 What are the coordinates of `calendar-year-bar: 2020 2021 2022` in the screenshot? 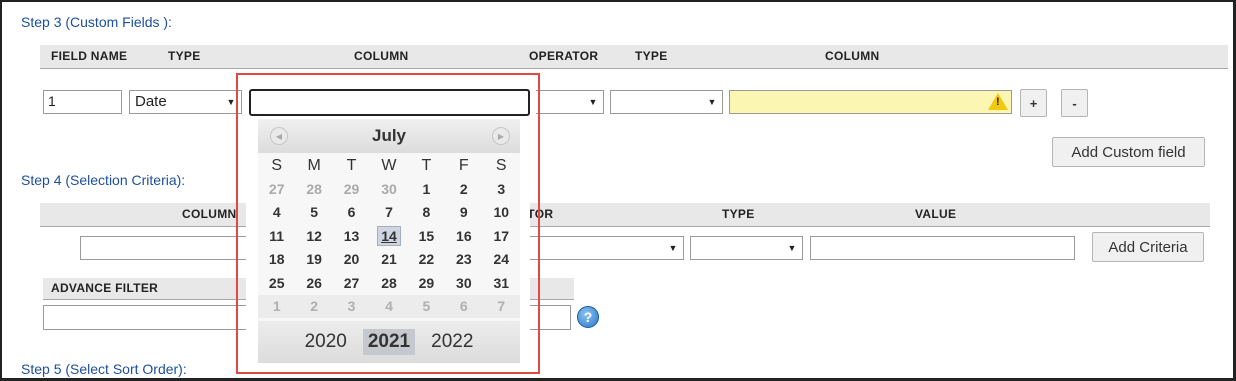 It's located at (389, 342).